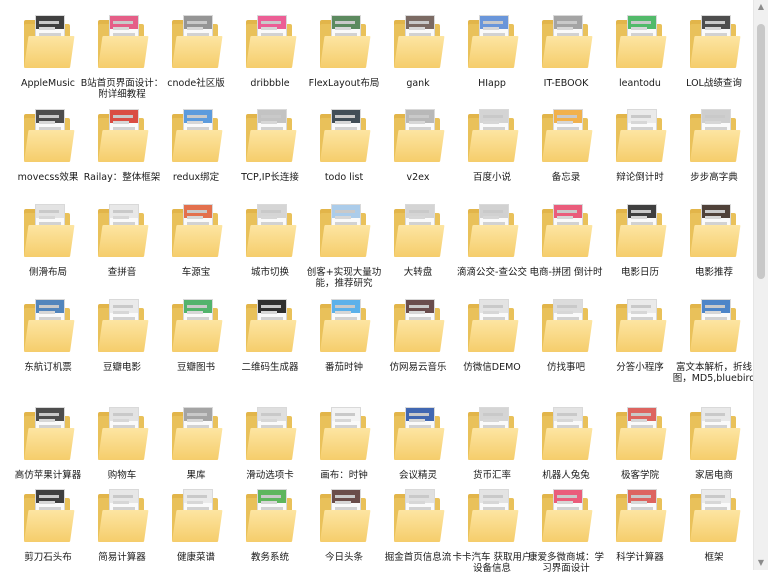  What do you see at coordinates (761, 7) in the screenshot?
I see `scroll-up-arrow-icon: ▲` at bounding box center [761, 7].